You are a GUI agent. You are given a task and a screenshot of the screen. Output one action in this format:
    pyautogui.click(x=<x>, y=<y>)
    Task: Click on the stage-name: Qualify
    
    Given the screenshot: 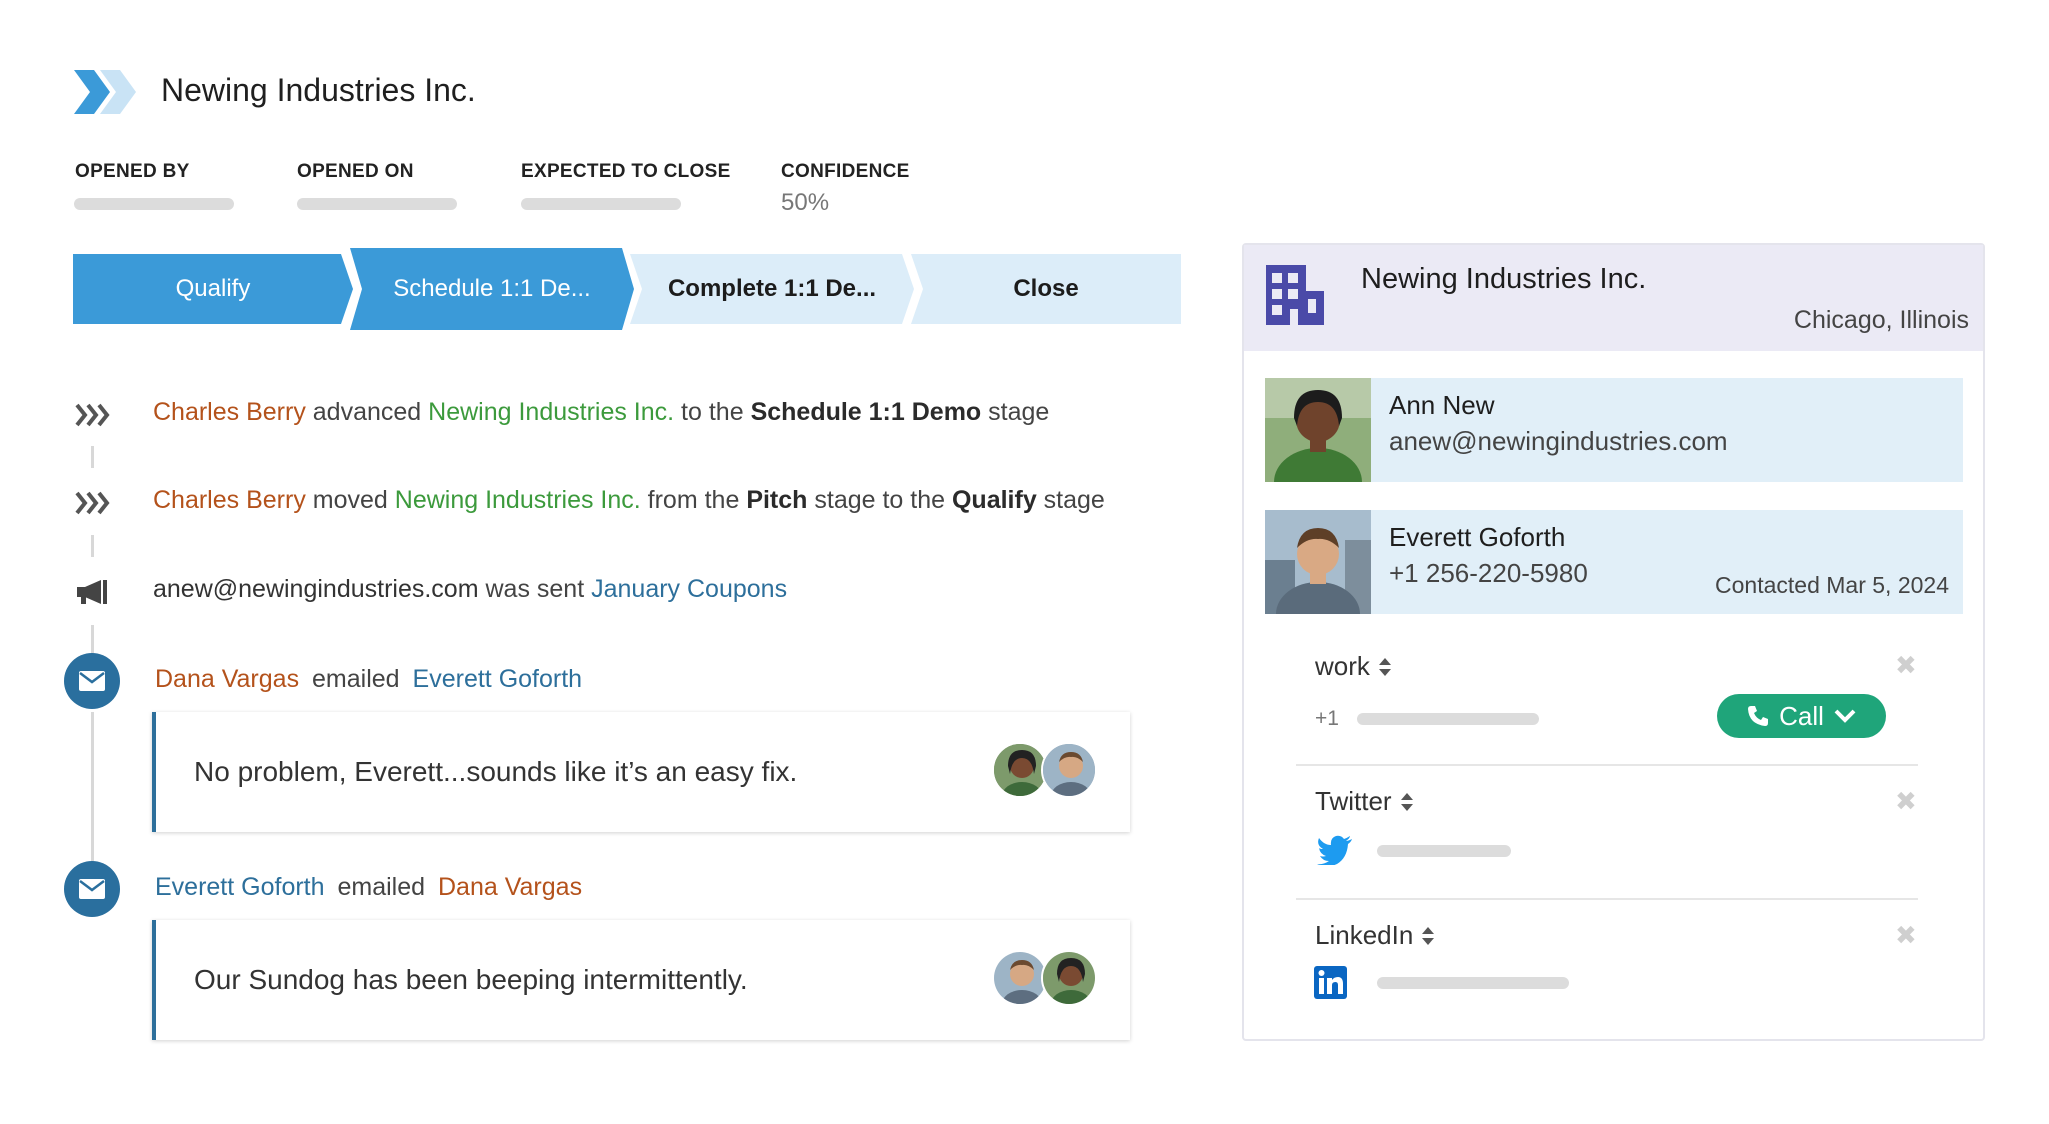 What is the action you would take?
    pyautogui.click(x=994, y=500)
    